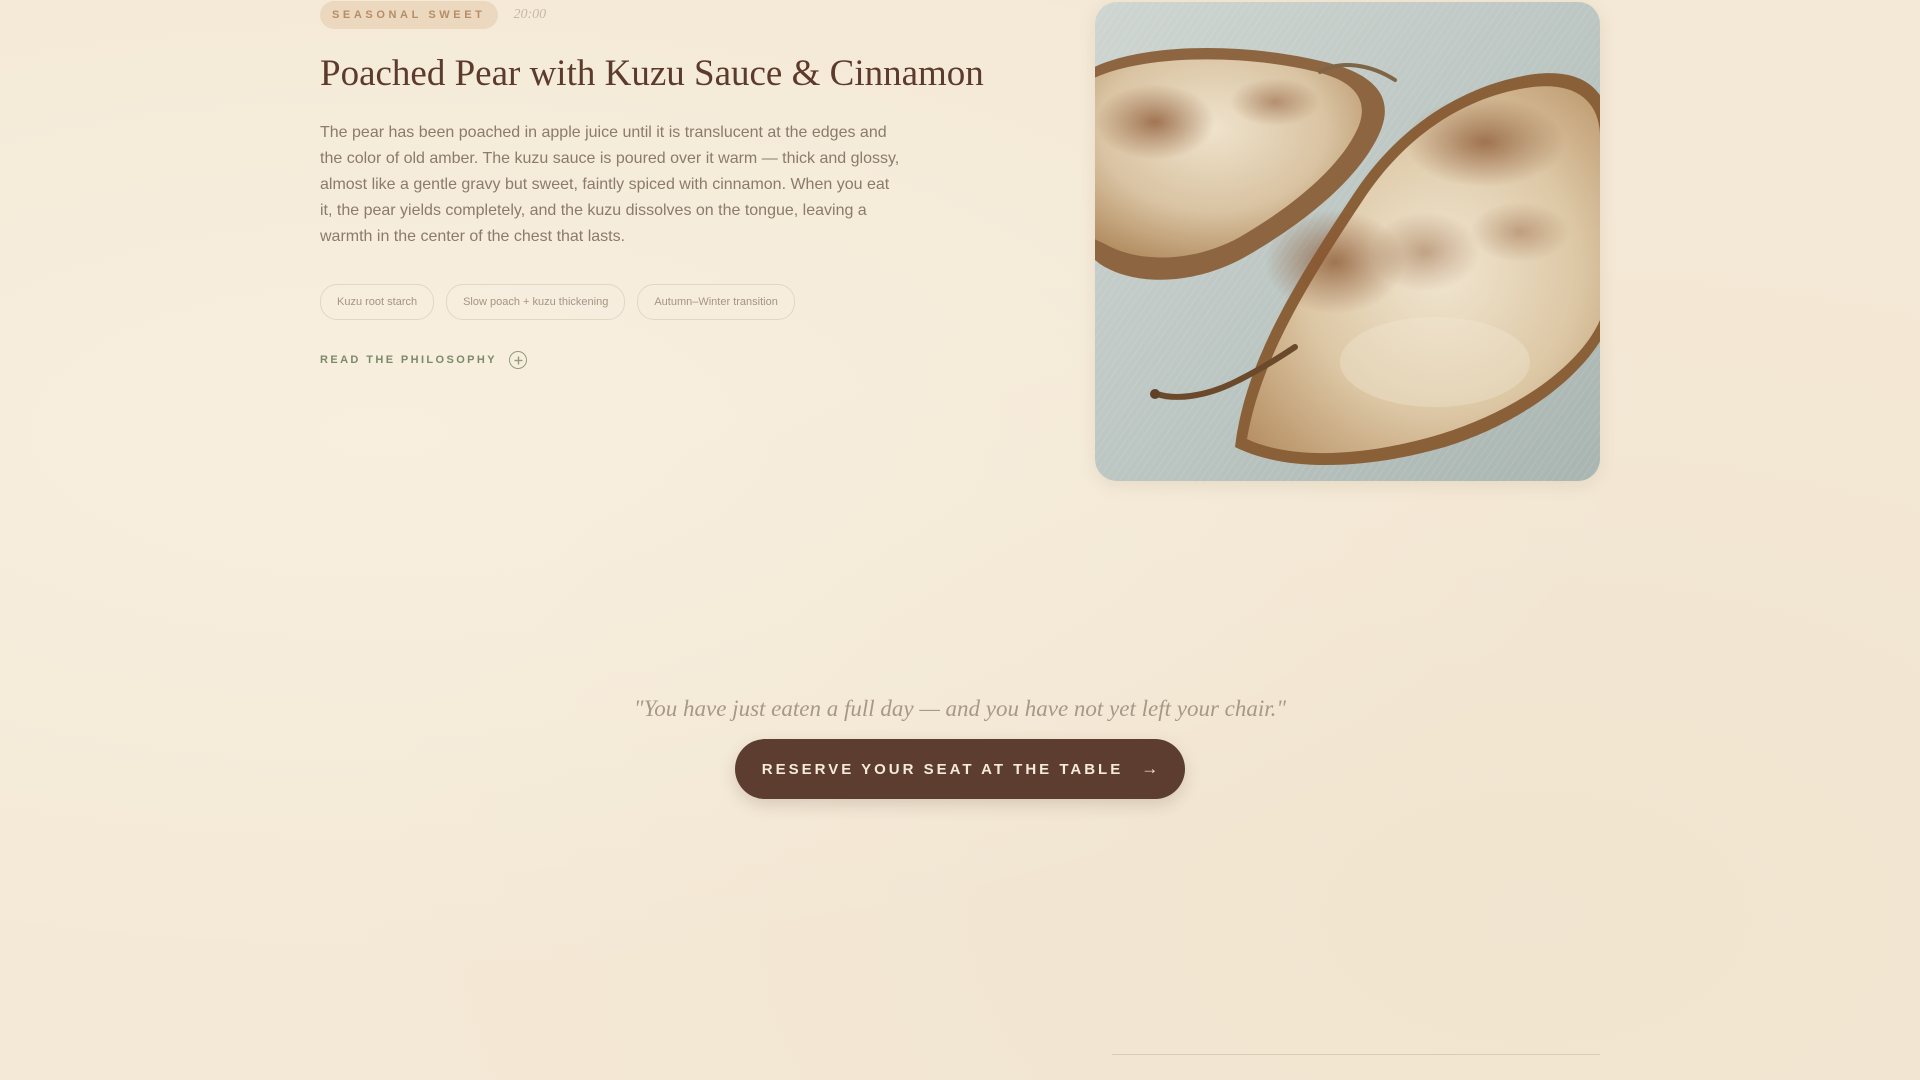 The image size is (1920, 1080). Describe the element at coordinates (1150, 768) in the screenshot. I see `arrow-right-icon: →` at that location.